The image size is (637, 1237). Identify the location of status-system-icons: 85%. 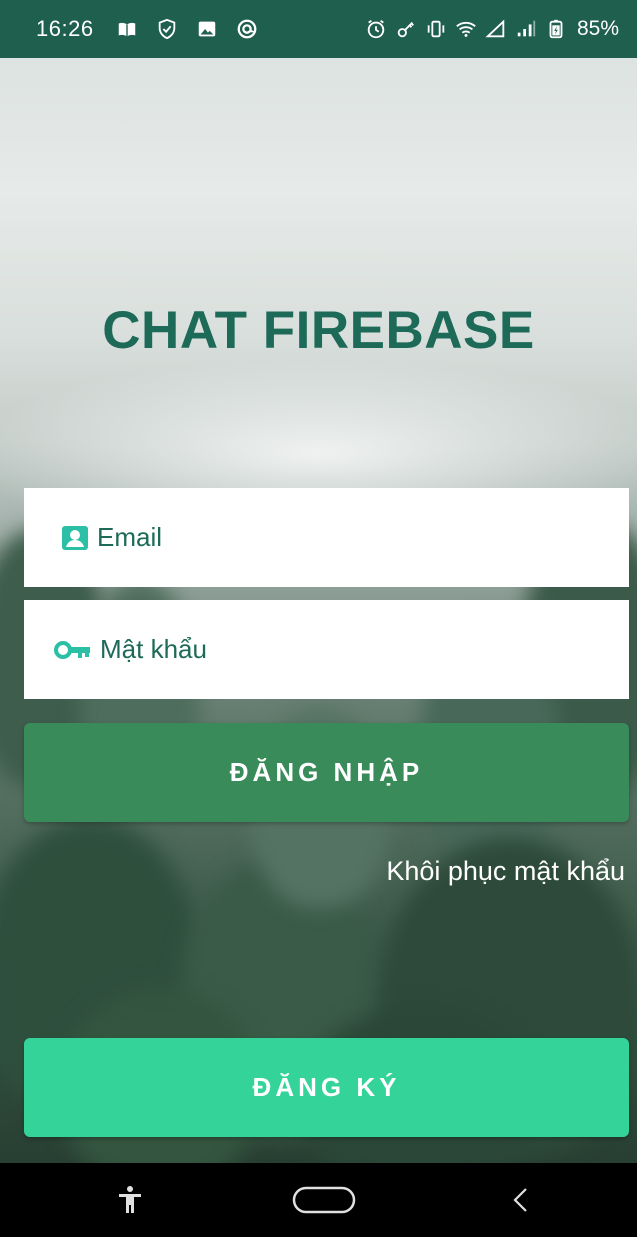
(492, 29).